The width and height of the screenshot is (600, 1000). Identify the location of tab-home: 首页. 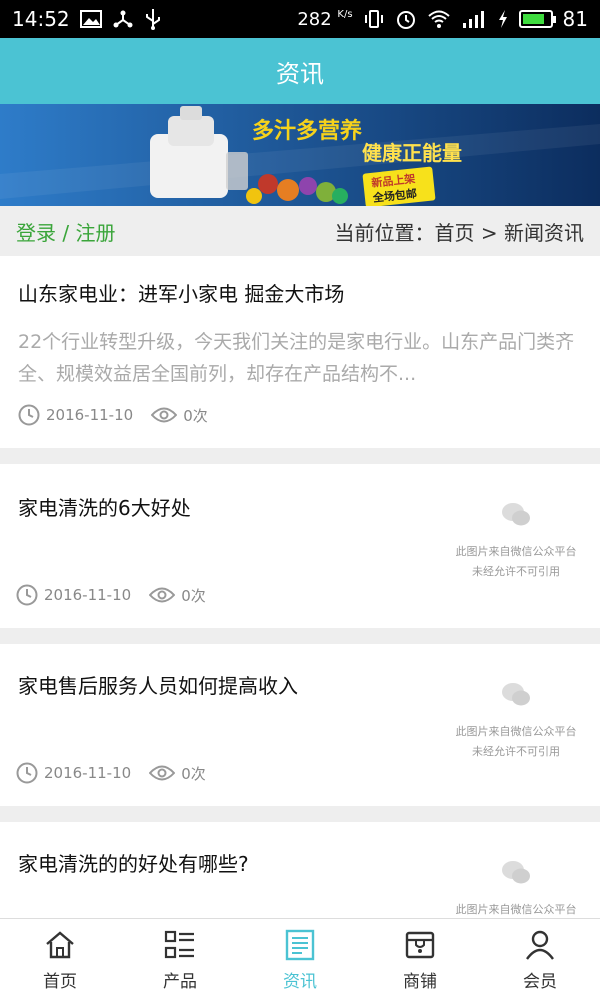
(60, 959).